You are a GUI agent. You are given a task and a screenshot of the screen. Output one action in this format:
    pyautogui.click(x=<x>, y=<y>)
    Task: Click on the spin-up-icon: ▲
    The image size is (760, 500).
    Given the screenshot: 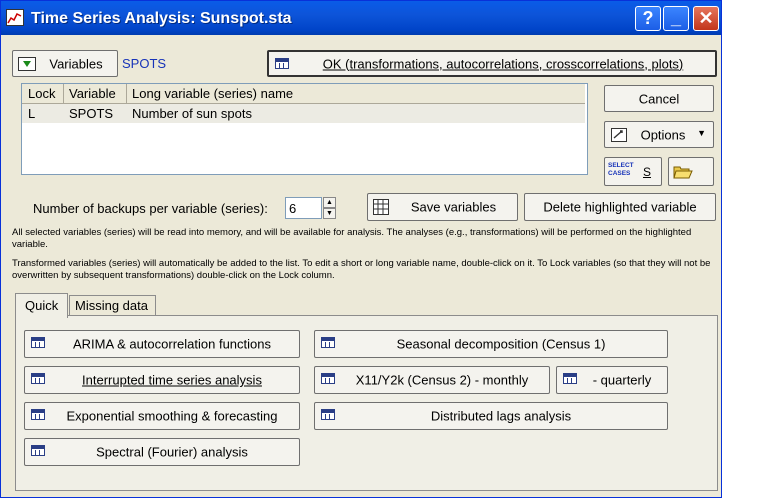 What is the action you would take?
    pyautogui.click(x=329, y=202)
    